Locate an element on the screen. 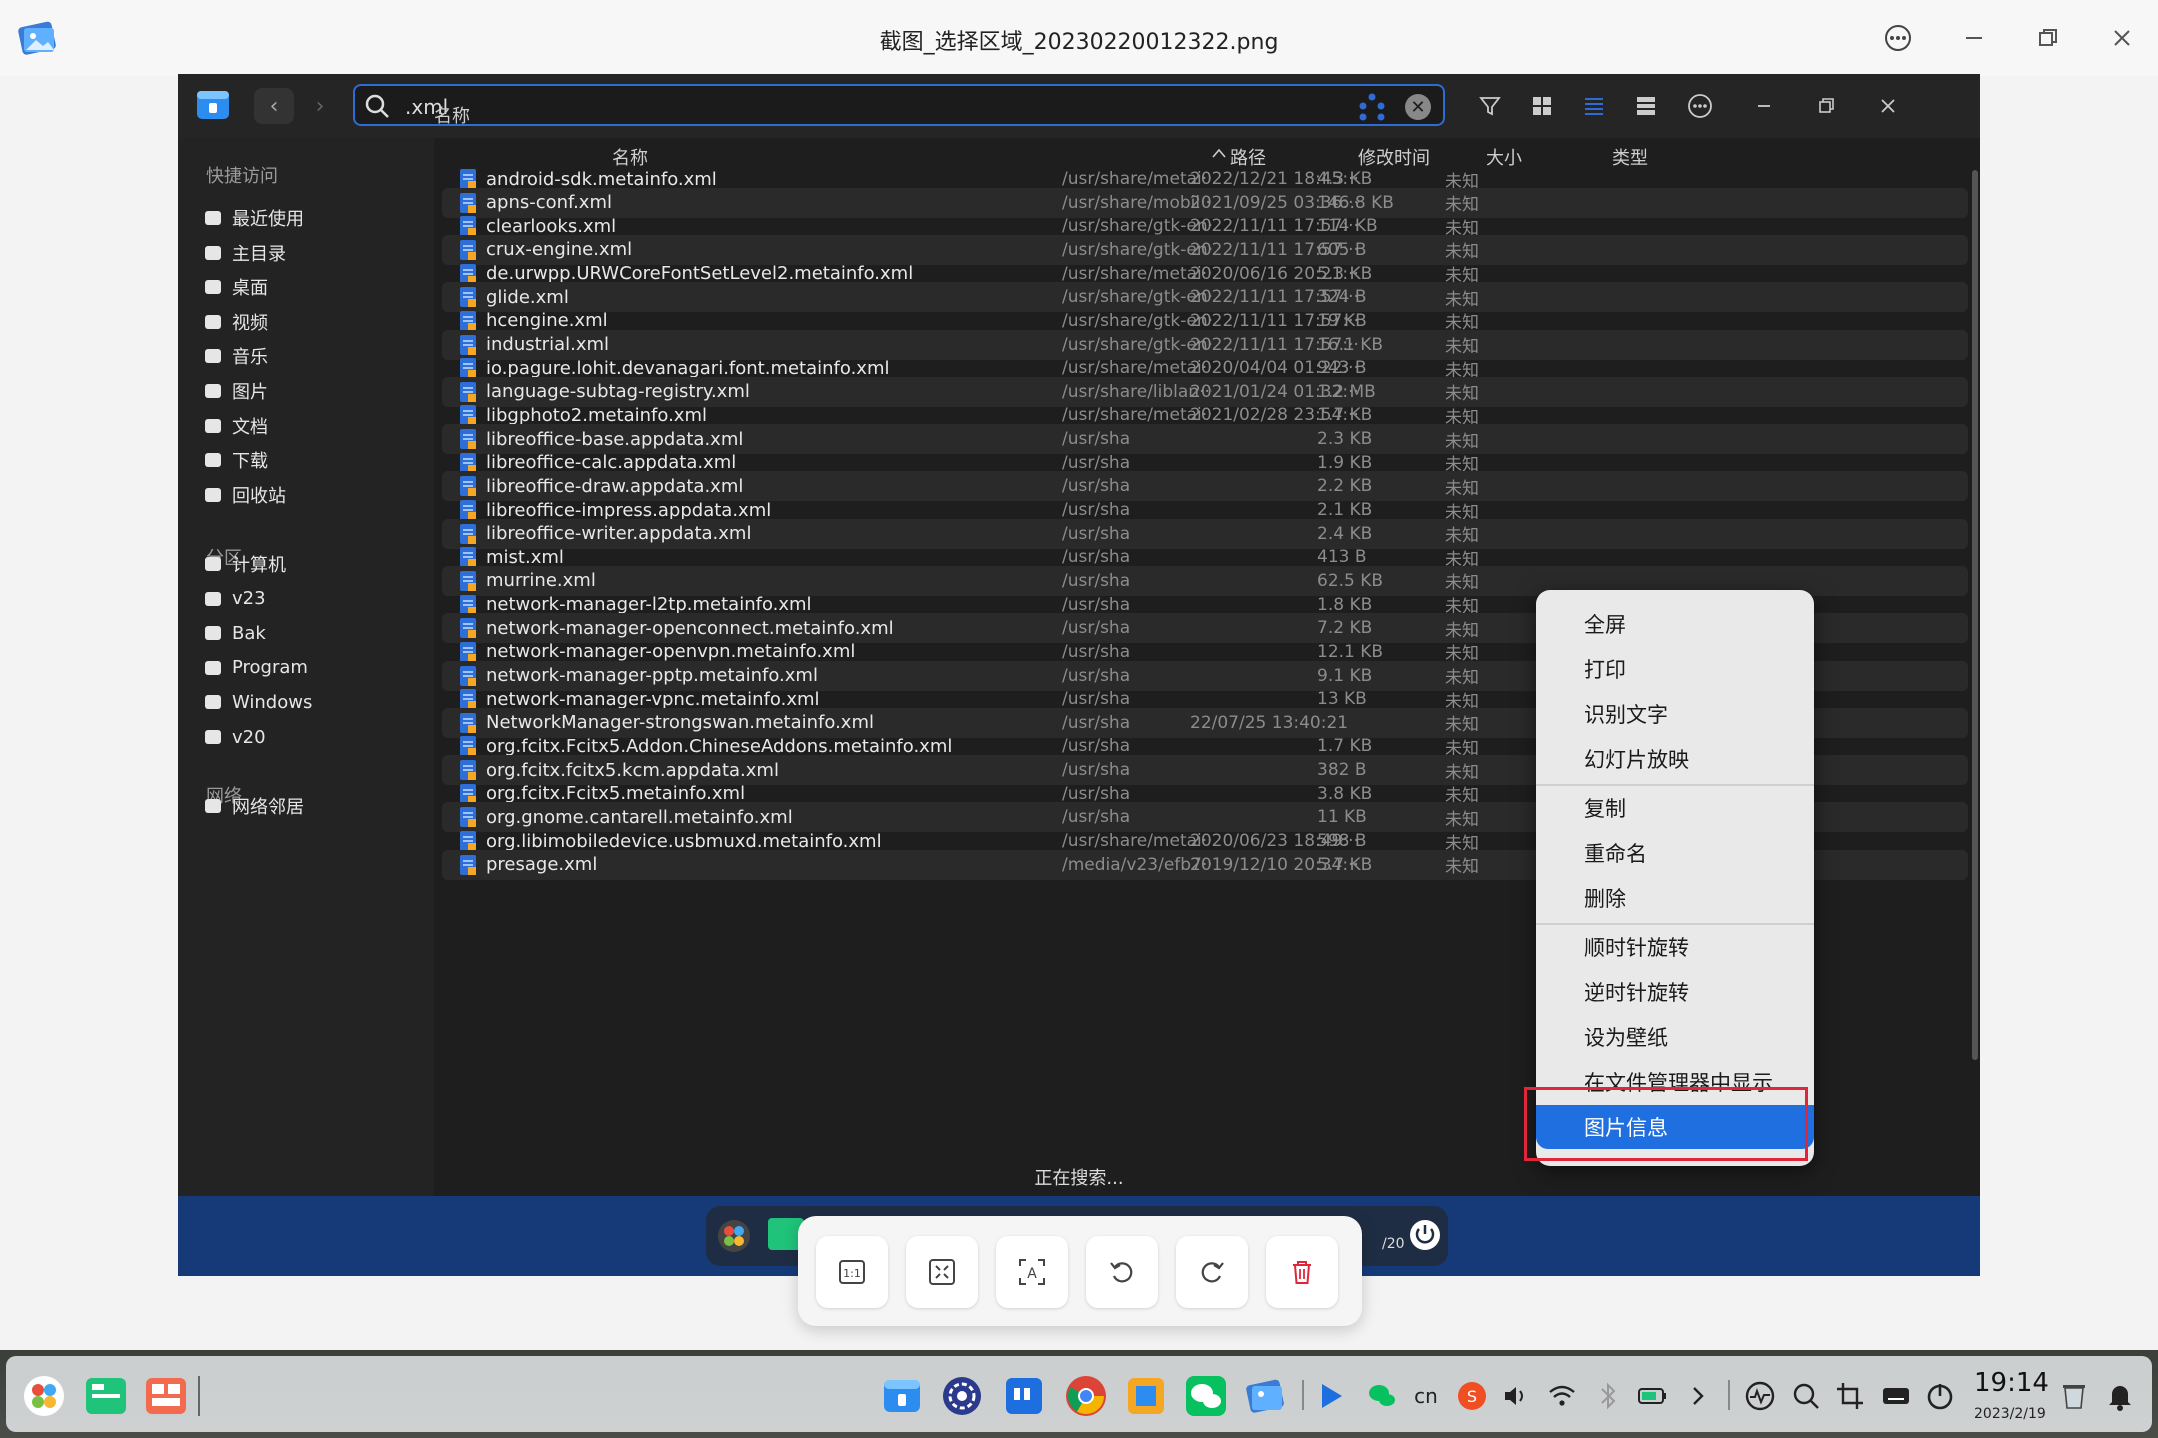  ocr-icon: A is located at coordinates (1032, 1272).